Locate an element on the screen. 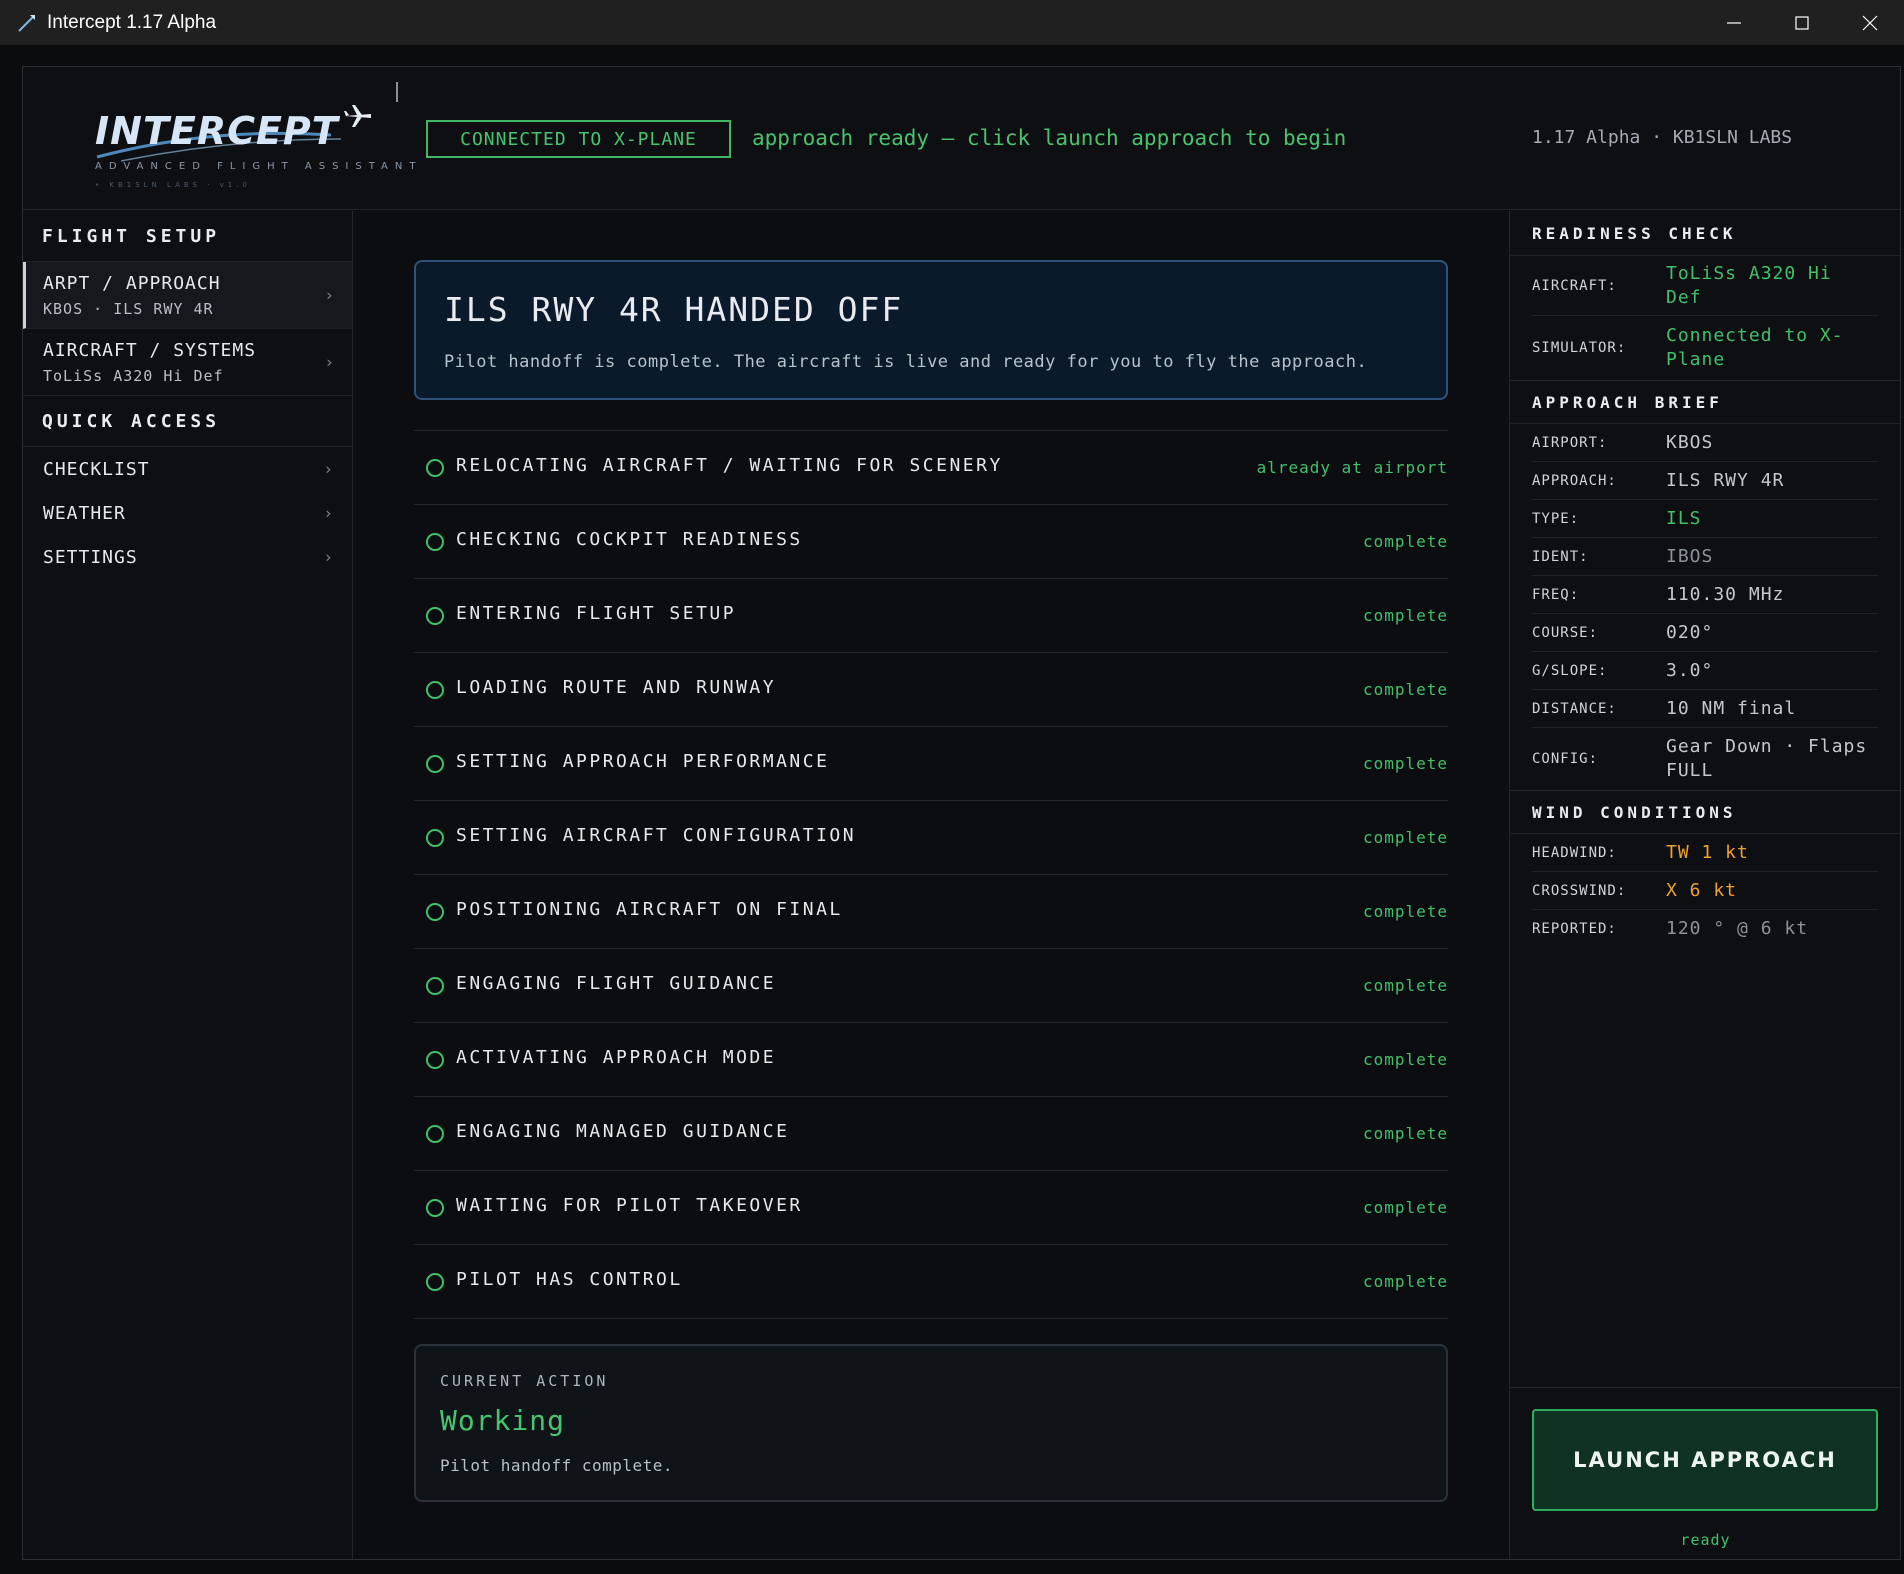  sidebar-item-settings: SETTINGS › is located at coordinates (187, 557).